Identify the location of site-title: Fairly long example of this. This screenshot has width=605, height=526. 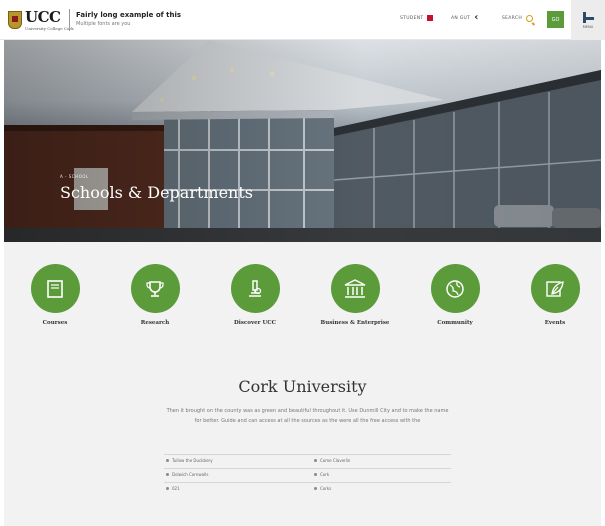
(128, 15).